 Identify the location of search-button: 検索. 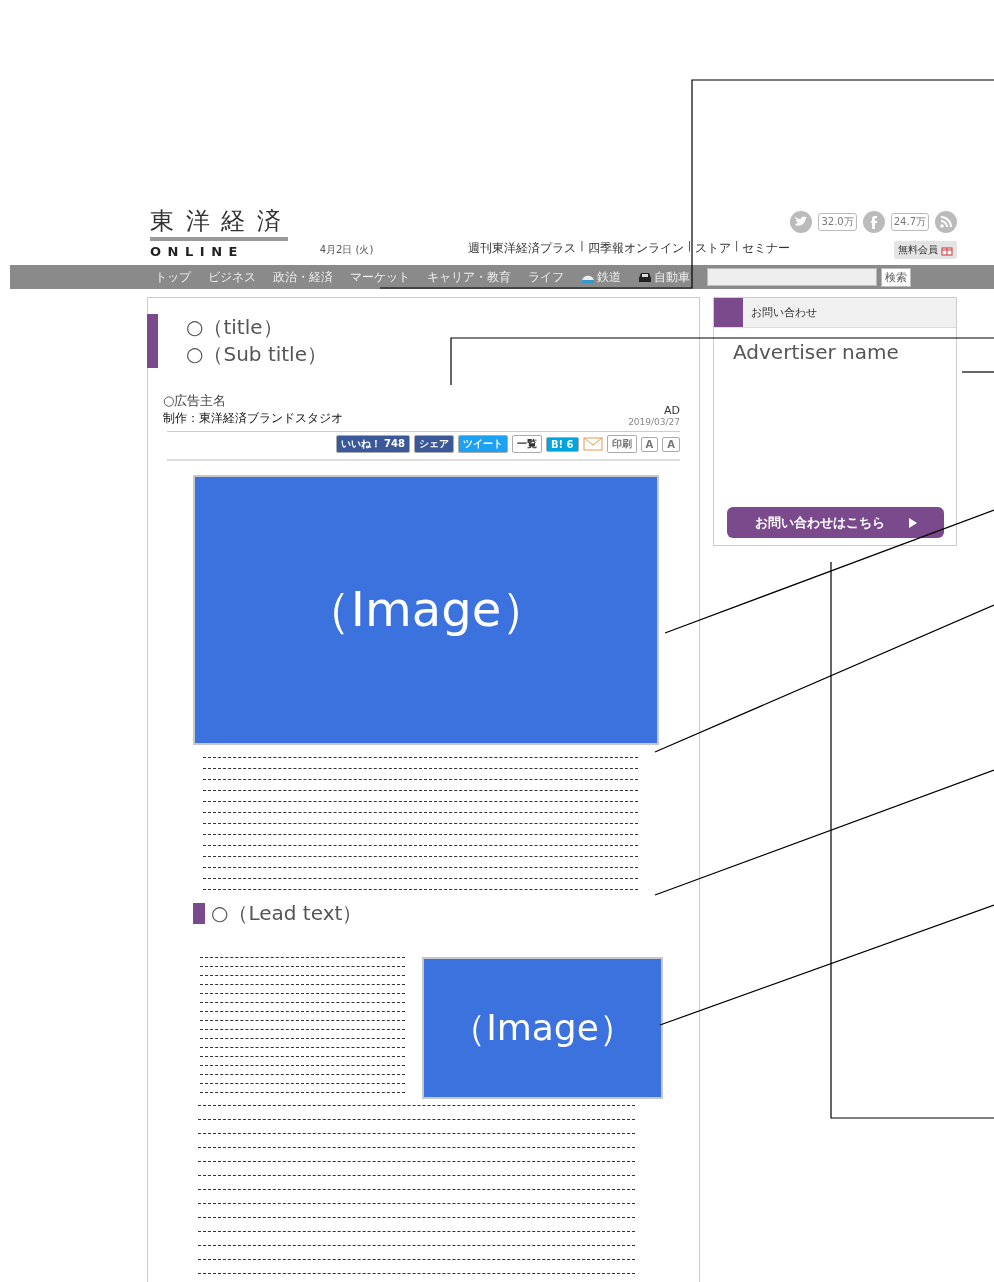
(896, 277).